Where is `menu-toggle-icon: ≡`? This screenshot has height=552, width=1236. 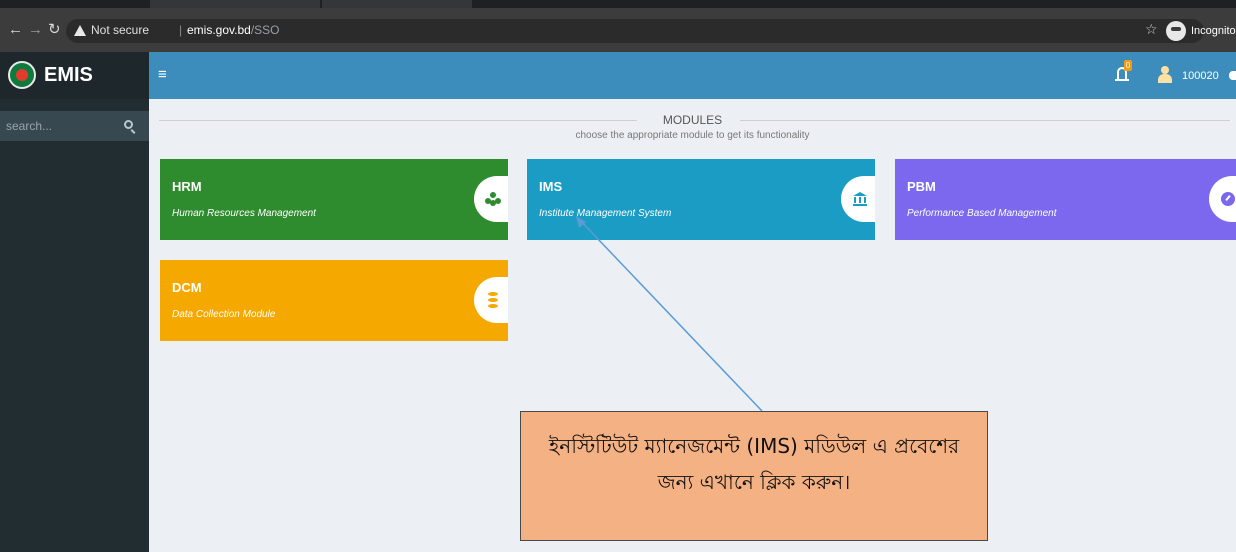
menu-toggle-icon: ≡ is located at coordinates (162, 74).